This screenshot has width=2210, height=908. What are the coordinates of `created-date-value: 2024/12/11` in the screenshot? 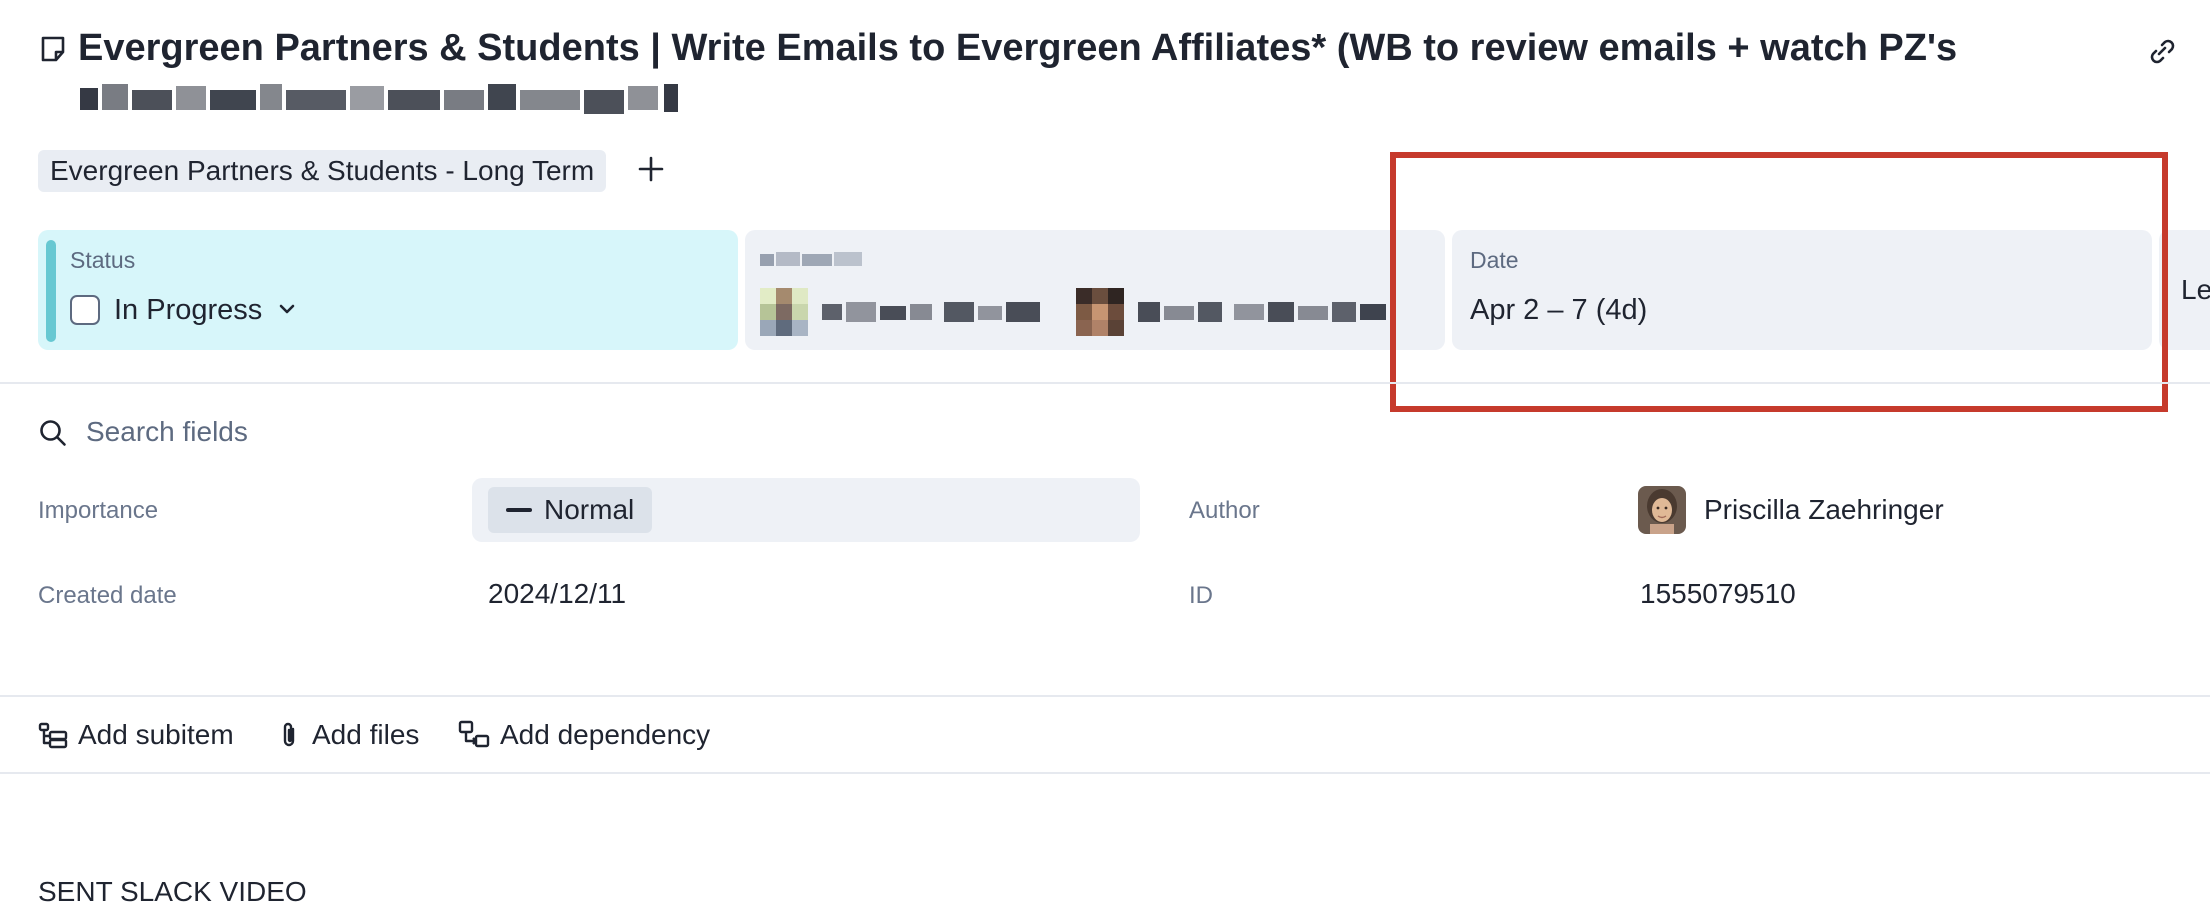 It's located at (557, 593).